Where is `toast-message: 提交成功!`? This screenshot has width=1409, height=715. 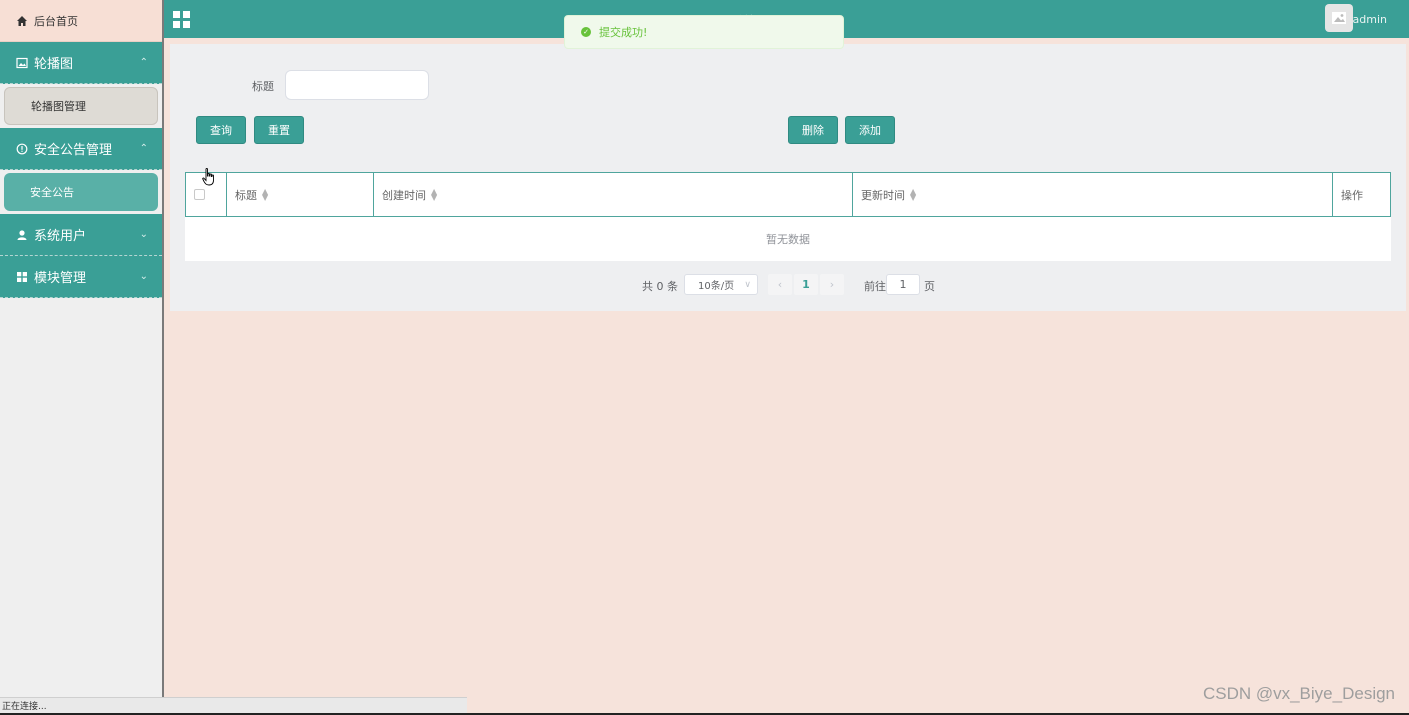 toast-message: 提交成功! is located at coordinates (623, 32).